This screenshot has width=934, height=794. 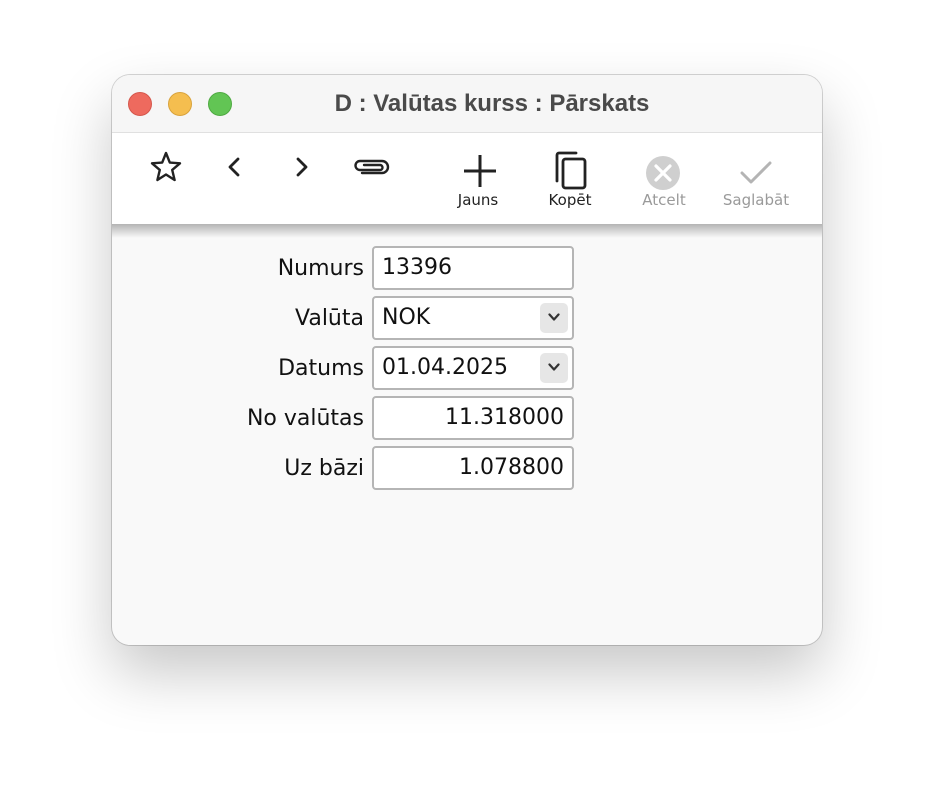 I want to click on to-base-value: 1.078800, so click(x=511, y=467).